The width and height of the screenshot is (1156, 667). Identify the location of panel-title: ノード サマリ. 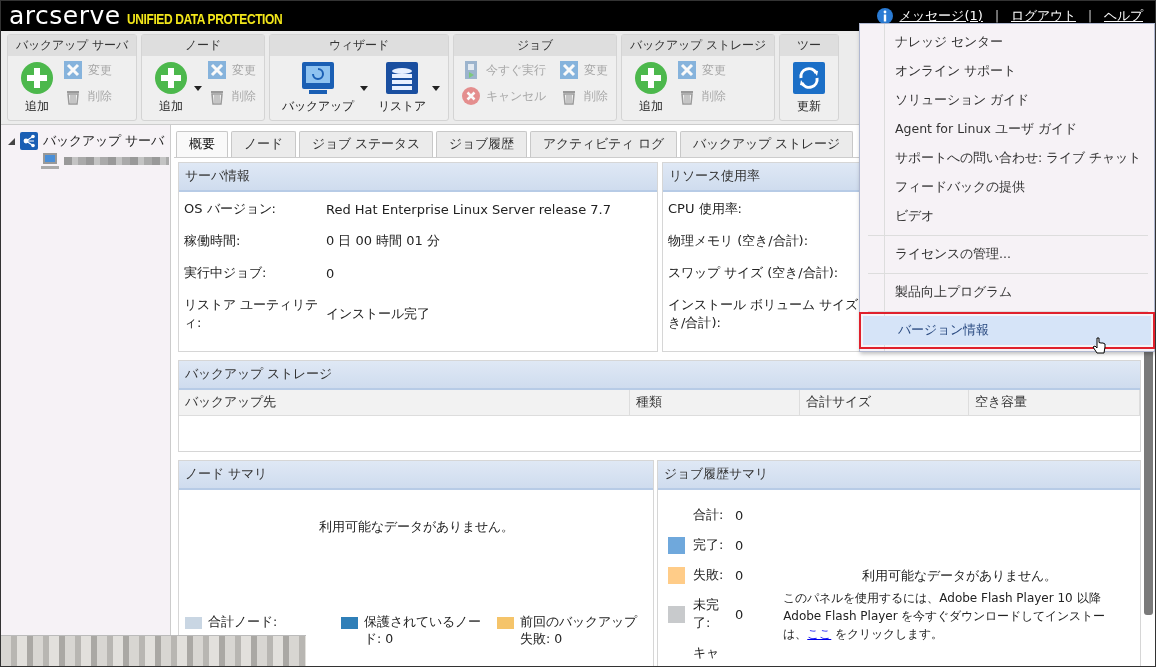
(416, 475).